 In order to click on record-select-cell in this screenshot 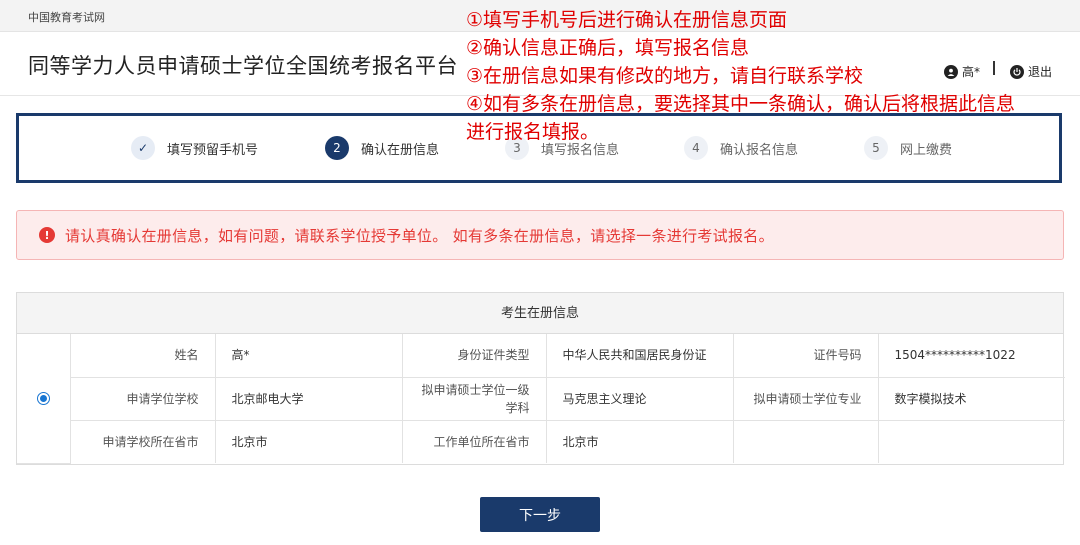, I will do `click(44, 399)`.